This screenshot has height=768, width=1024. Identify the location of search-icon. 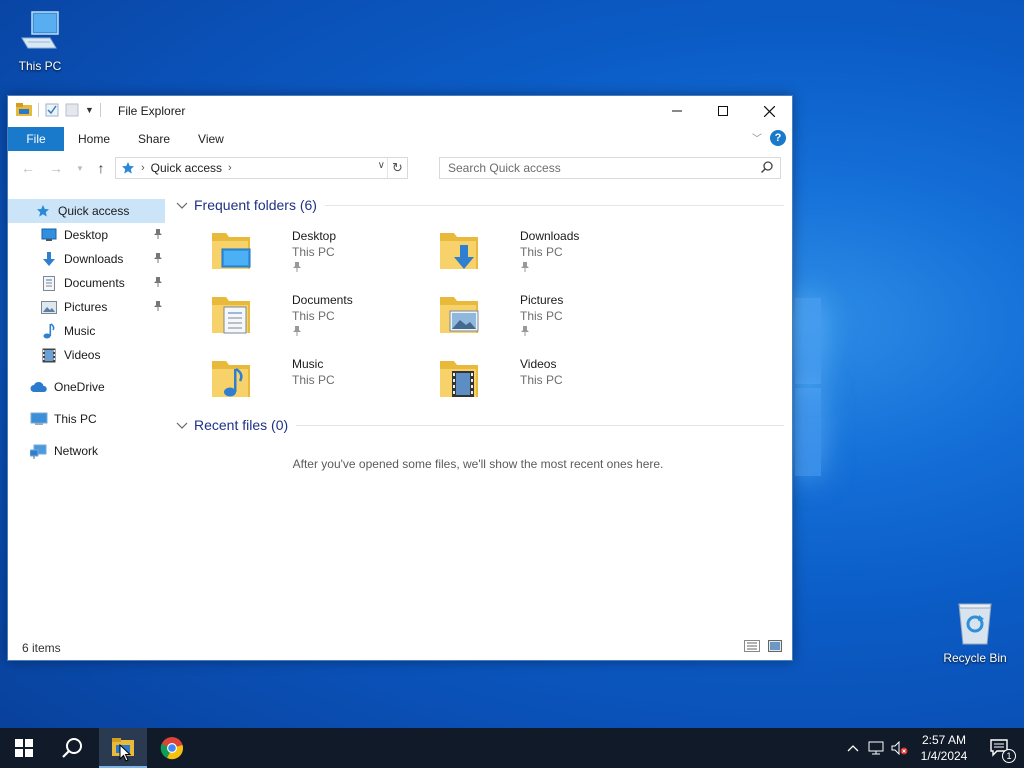
(767, 167).